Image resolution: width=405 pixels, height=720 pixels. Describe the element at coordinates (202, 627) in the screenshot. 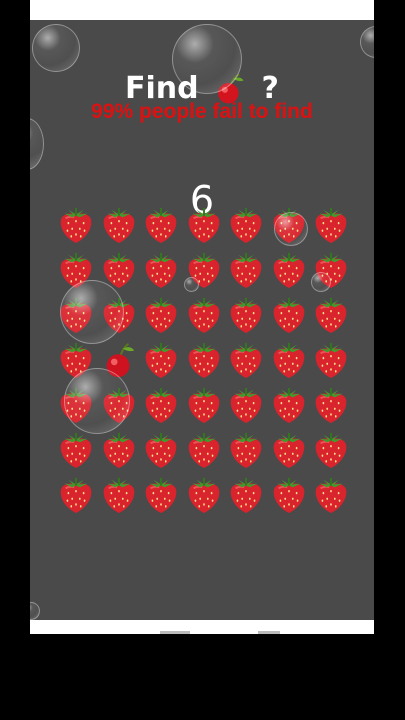

I see `bottom-strip` at that location.